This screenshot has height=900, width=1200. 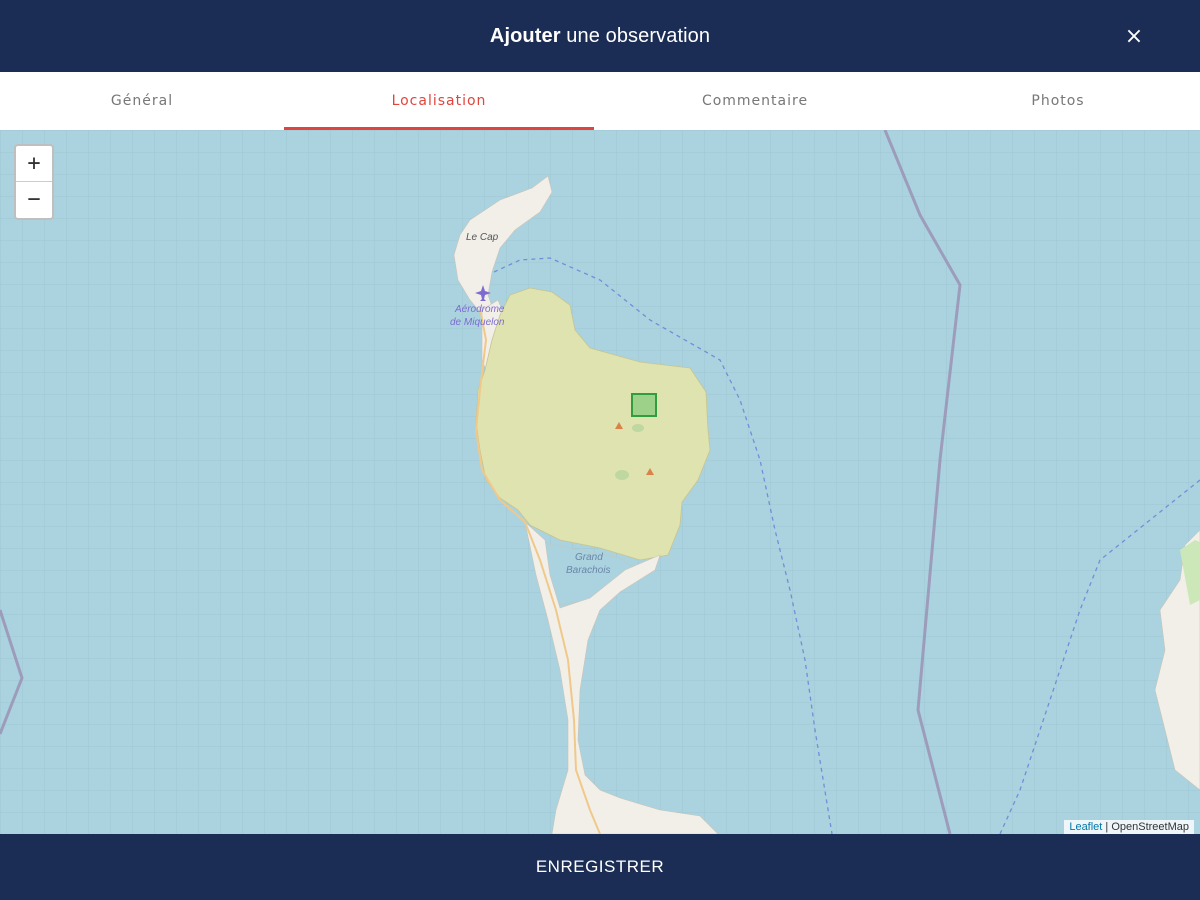 What do you see at coordinates (644, 405) in the screenshot?
I see `selected-area-marker` at bounding box center [644, 405].